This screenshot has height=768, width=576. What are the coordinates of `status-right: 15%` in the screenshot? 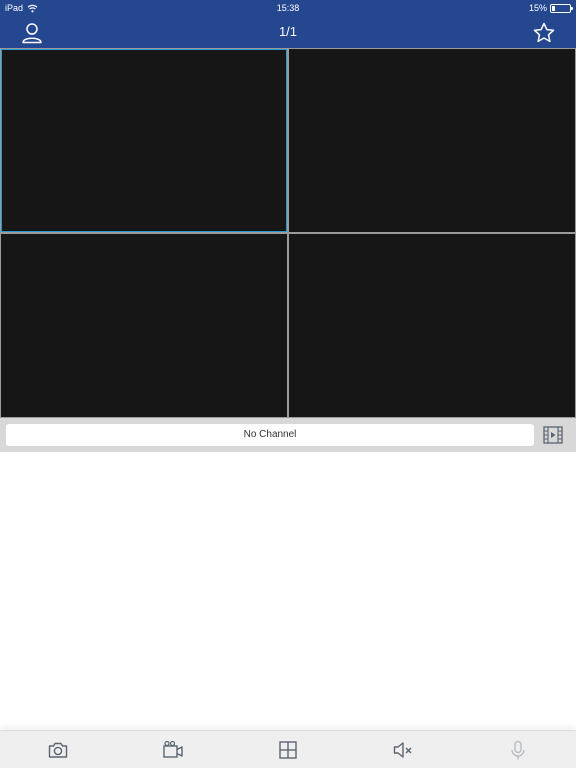 It's located at (550, 8).